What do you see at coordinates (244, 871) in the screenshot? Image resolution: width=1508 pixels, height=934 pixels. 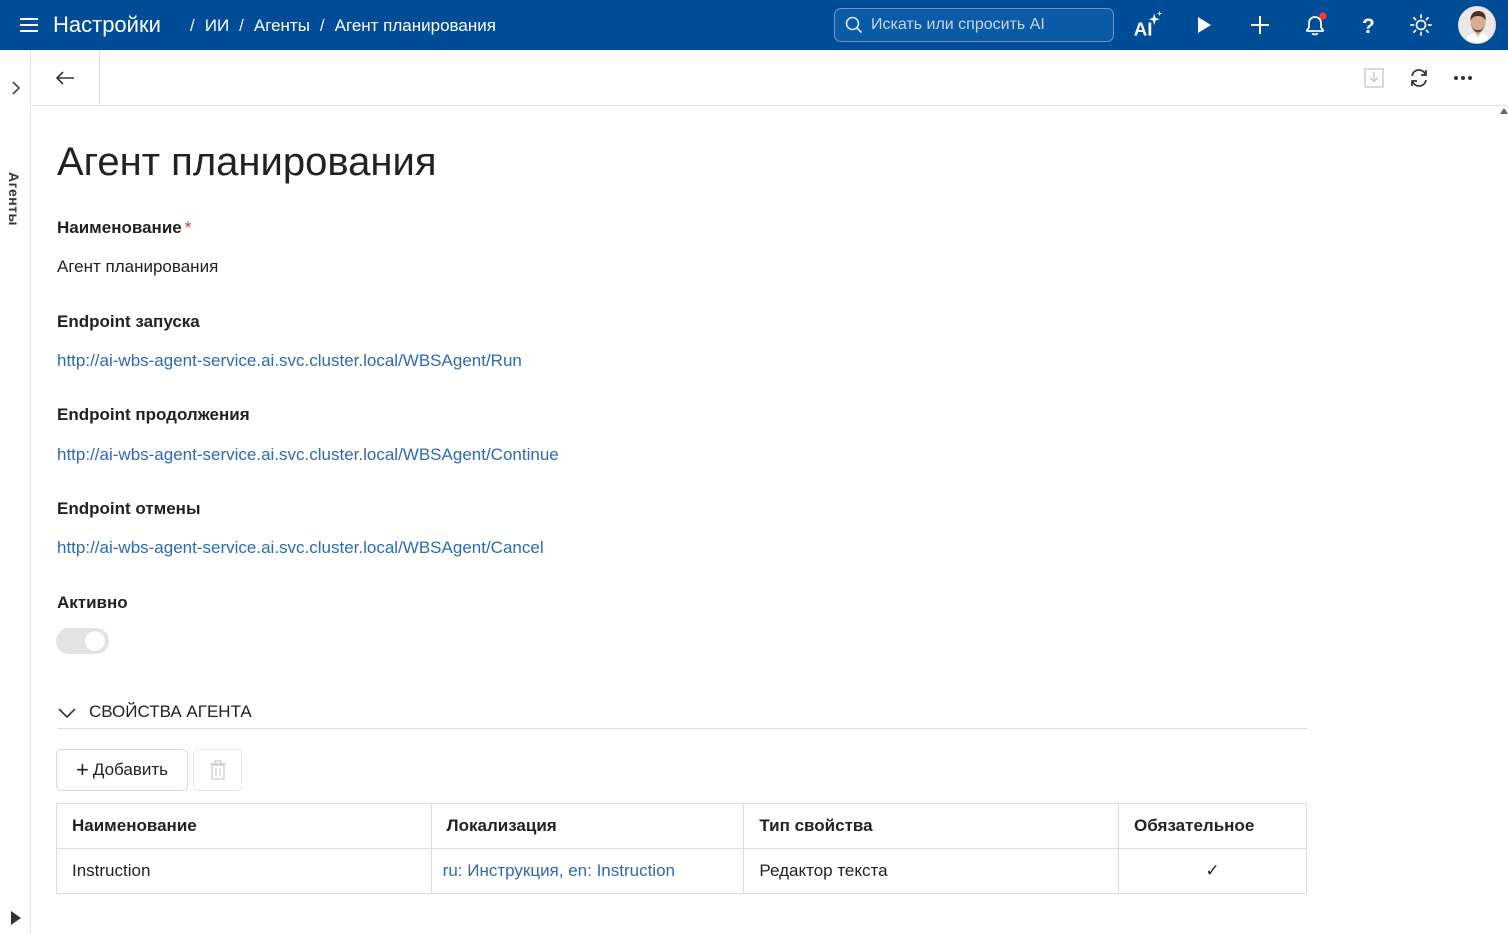 I see `cell-name: Instruction` at bounding box center [244, 871].